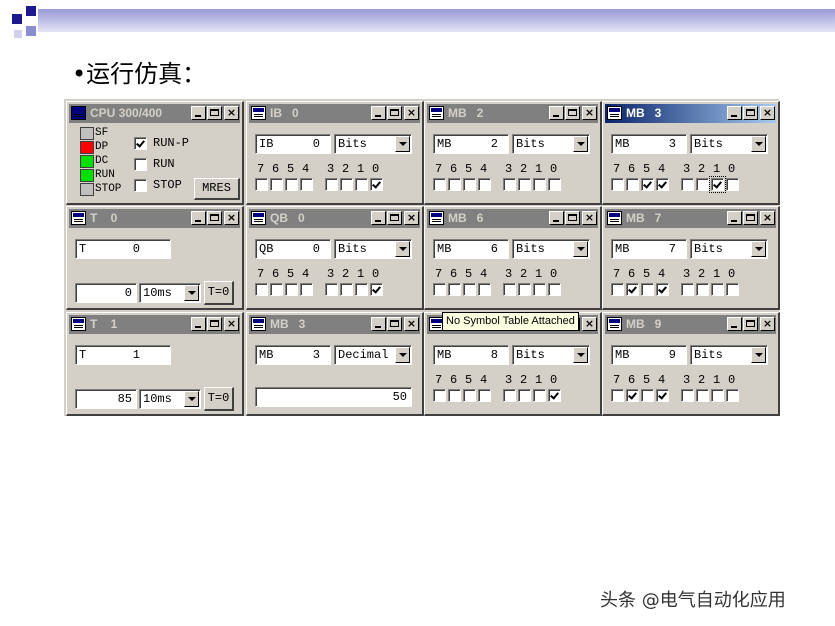 This screenshot has height=626, width=835. What do you see at coordinates (333, 397) in the screenshot?
I see `value-field: 50` at bounding box center [333, 397].